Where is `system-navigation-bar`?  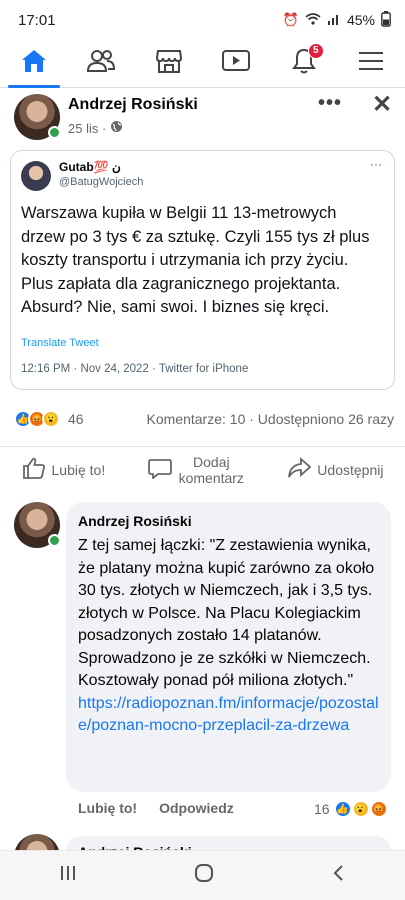 system-navigation-bar is located at coordinates (202, 875).